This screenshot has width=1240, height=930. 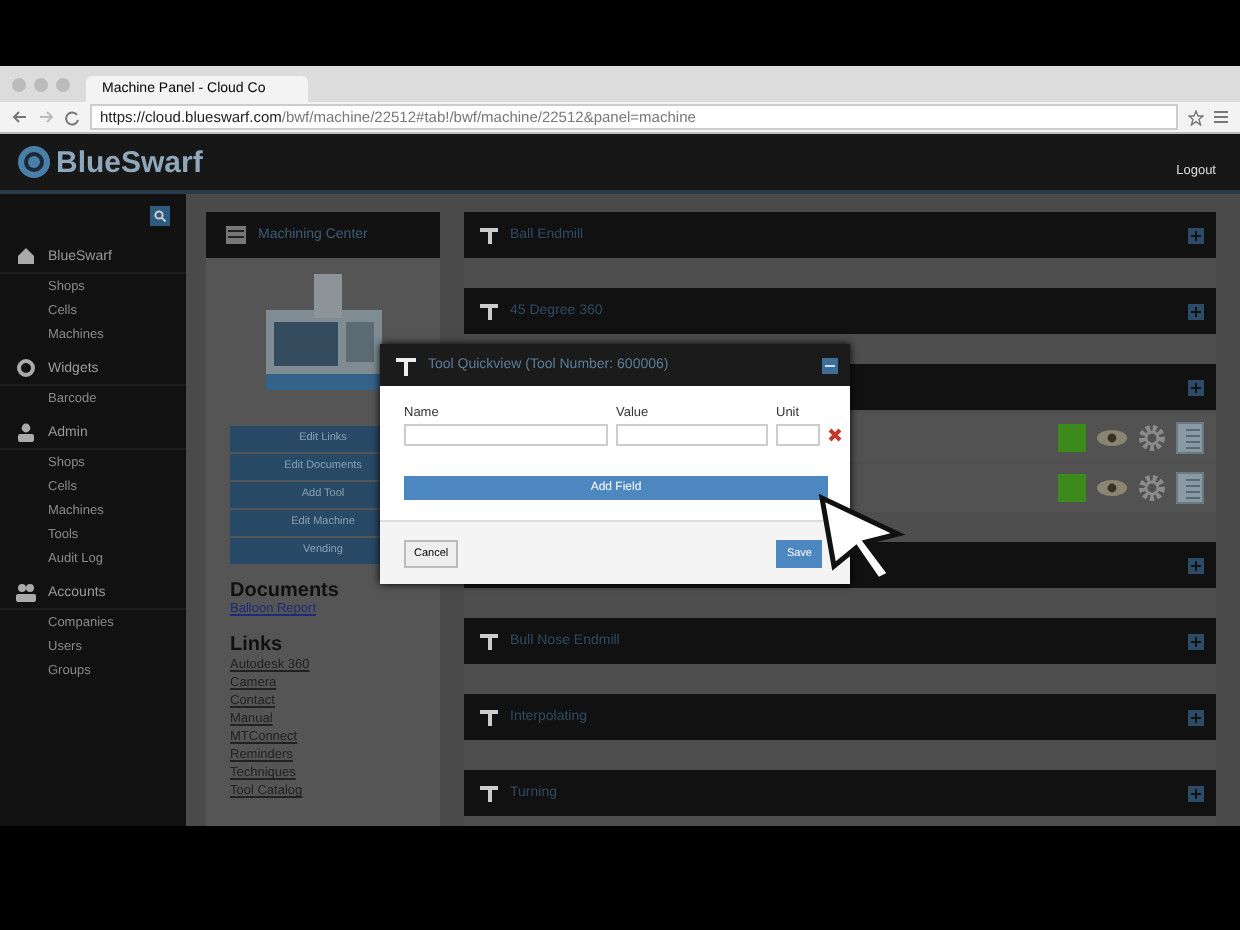 I want to click on documents-heading: Documents, so click(x=284, y=591).